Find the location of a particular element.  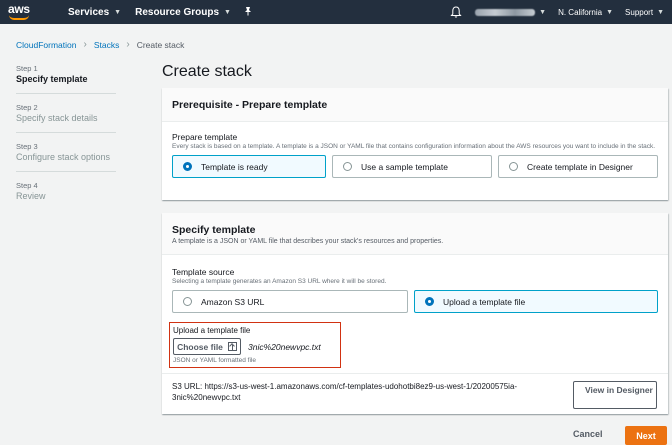

step-3: Step 3 Configure stack options is located at coordinates (63, 152).